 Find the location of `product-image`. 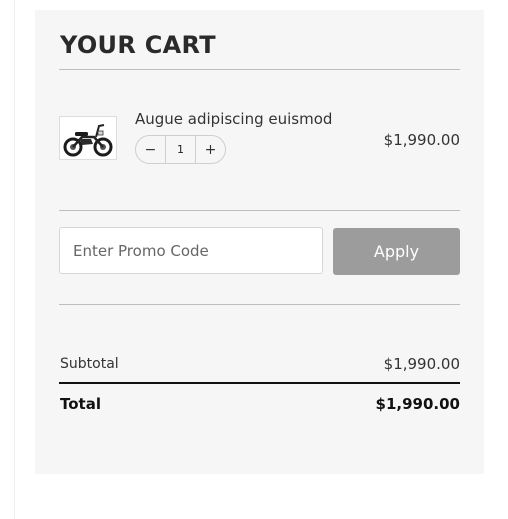

product-image is located at coordinates (88, 138).